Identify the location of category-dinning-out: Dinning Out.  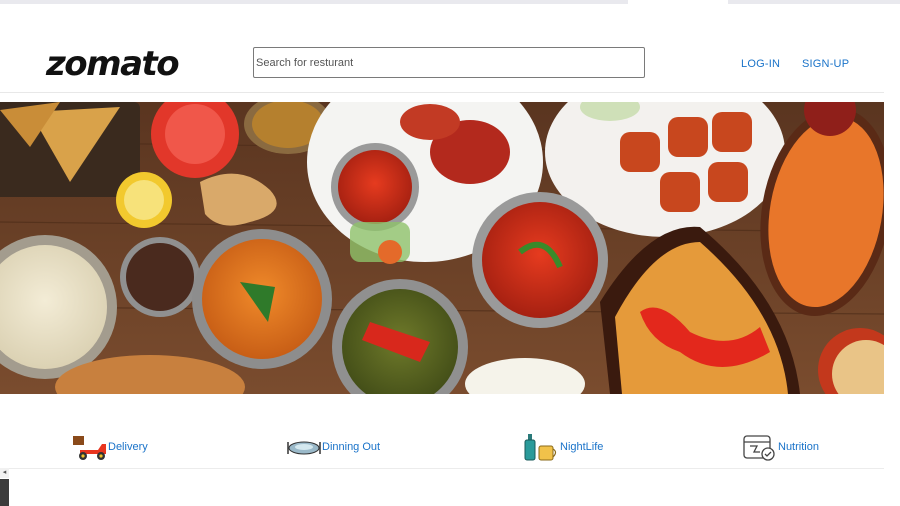
(332, 447).